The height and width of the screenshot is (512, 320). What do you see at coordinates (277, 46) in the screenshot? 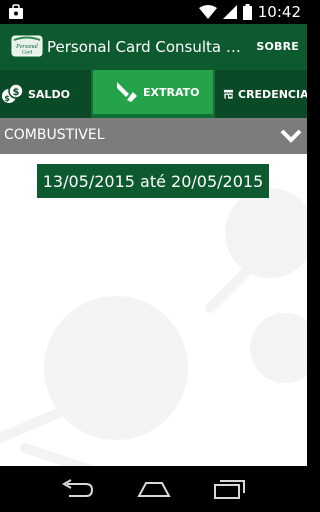
I see `sobre-button: SOBRE` at bounding box center [277, 46].